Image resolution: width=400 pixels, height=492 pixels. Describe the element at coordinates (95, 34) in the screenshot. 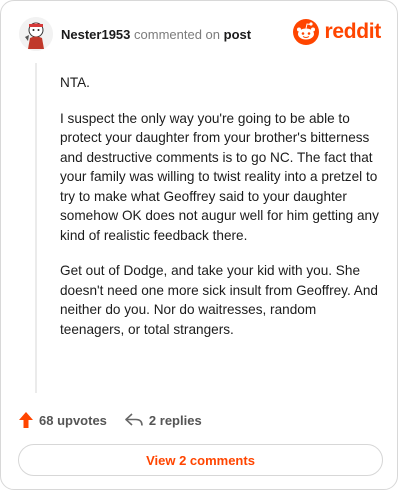

I see `username-link: Nester1953` at that location.